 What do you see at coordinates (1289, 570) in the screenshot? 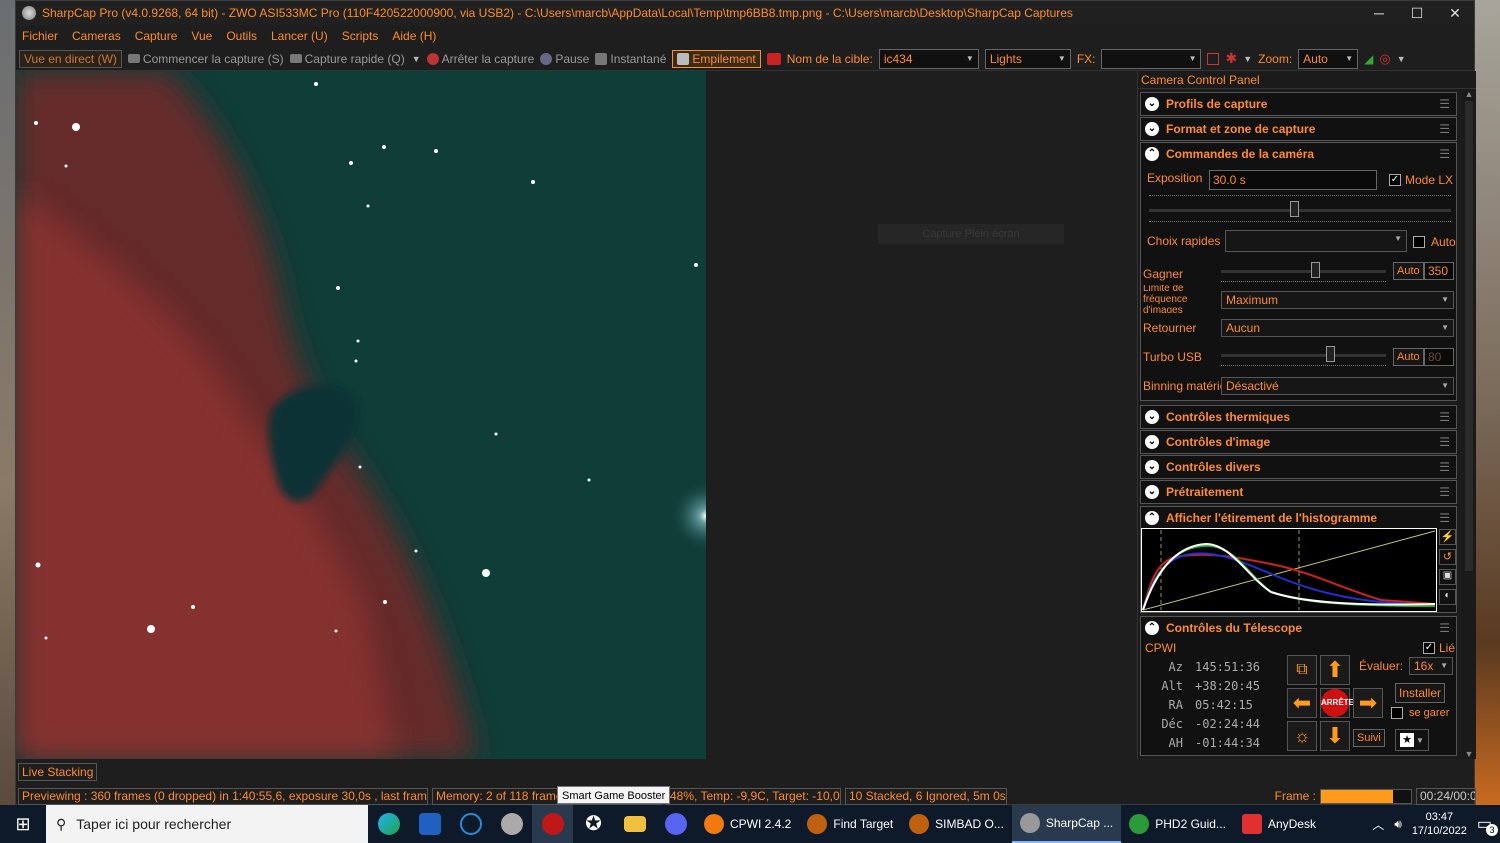
I see `histogram-plot` at bounding box center [1289, 570].